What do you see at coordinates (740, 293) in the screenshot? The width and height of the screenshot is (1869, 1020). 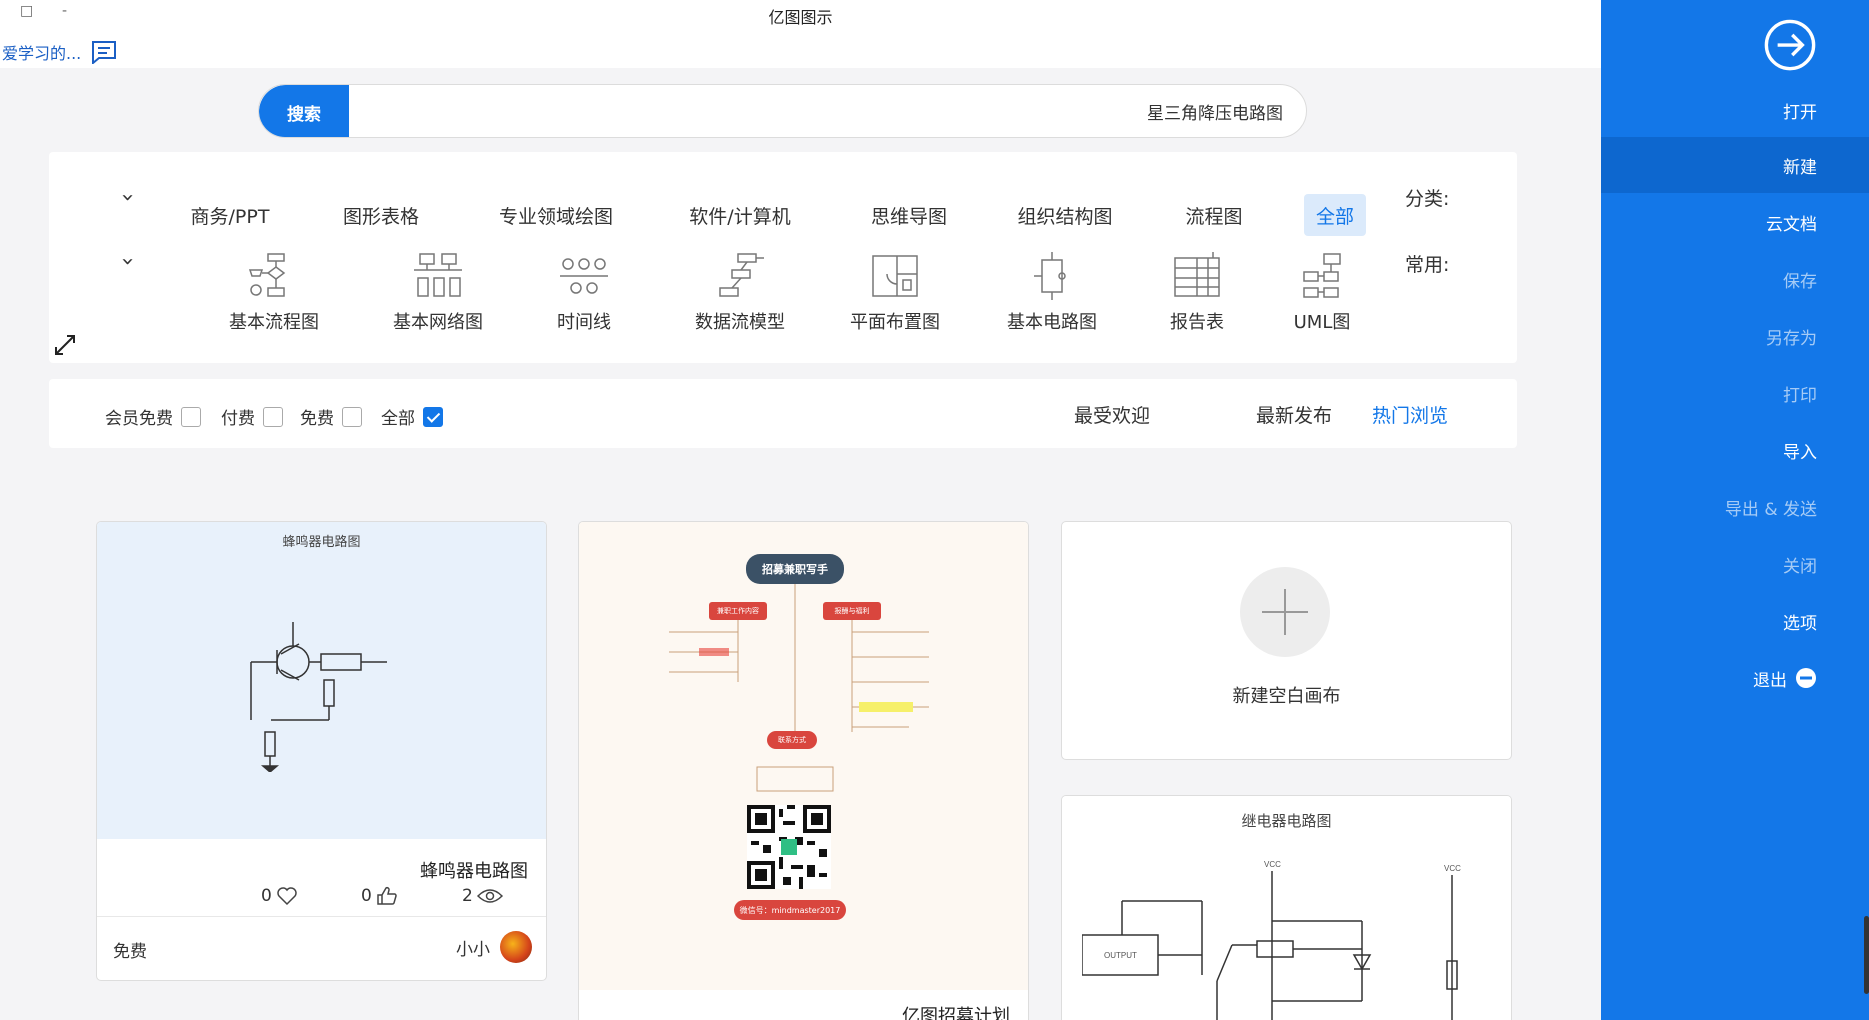 I see `template-data-flow: 数据流模型` at bounding box center [740, 293].